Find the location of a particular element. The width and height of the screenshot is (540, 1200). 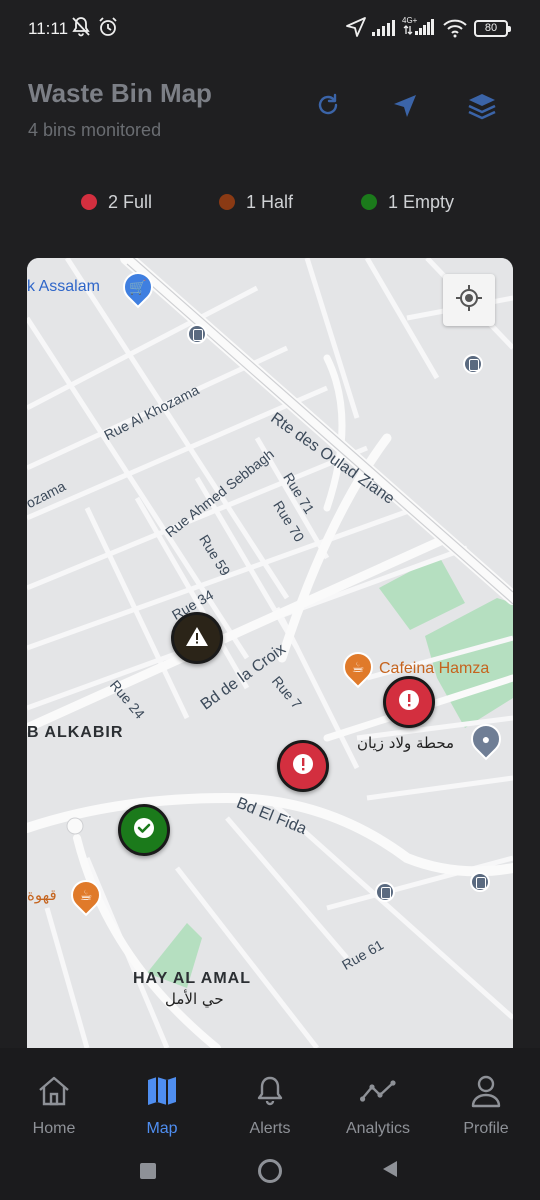

legend-full: 2 Full is located at coordinates (116, 202).